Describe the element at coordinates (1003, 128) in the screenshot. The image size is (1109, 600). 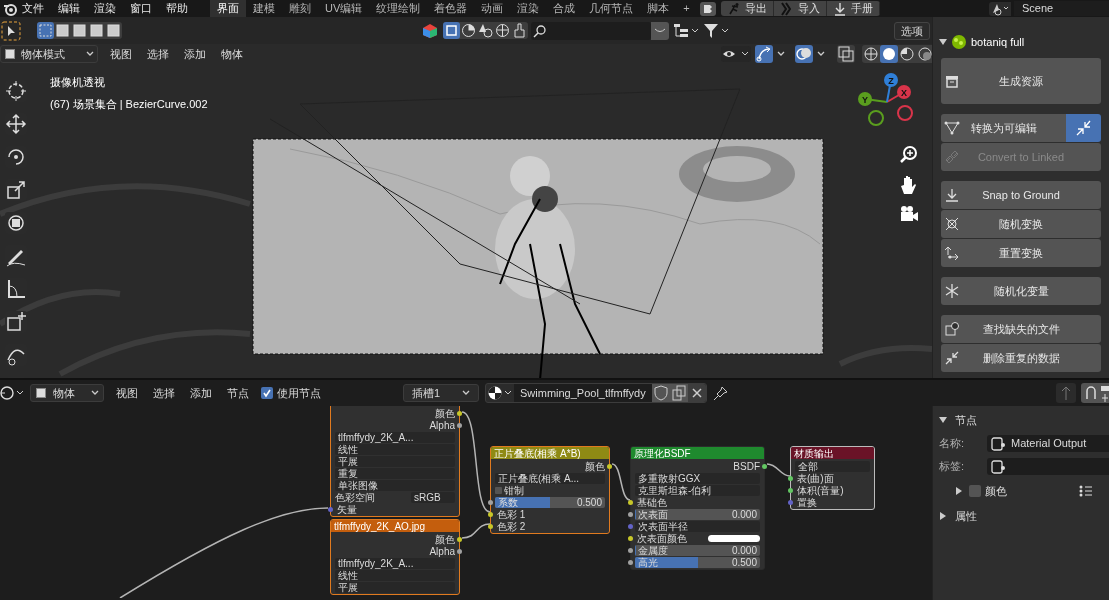
I see `panel-button: 转换为可编辑` at that location.